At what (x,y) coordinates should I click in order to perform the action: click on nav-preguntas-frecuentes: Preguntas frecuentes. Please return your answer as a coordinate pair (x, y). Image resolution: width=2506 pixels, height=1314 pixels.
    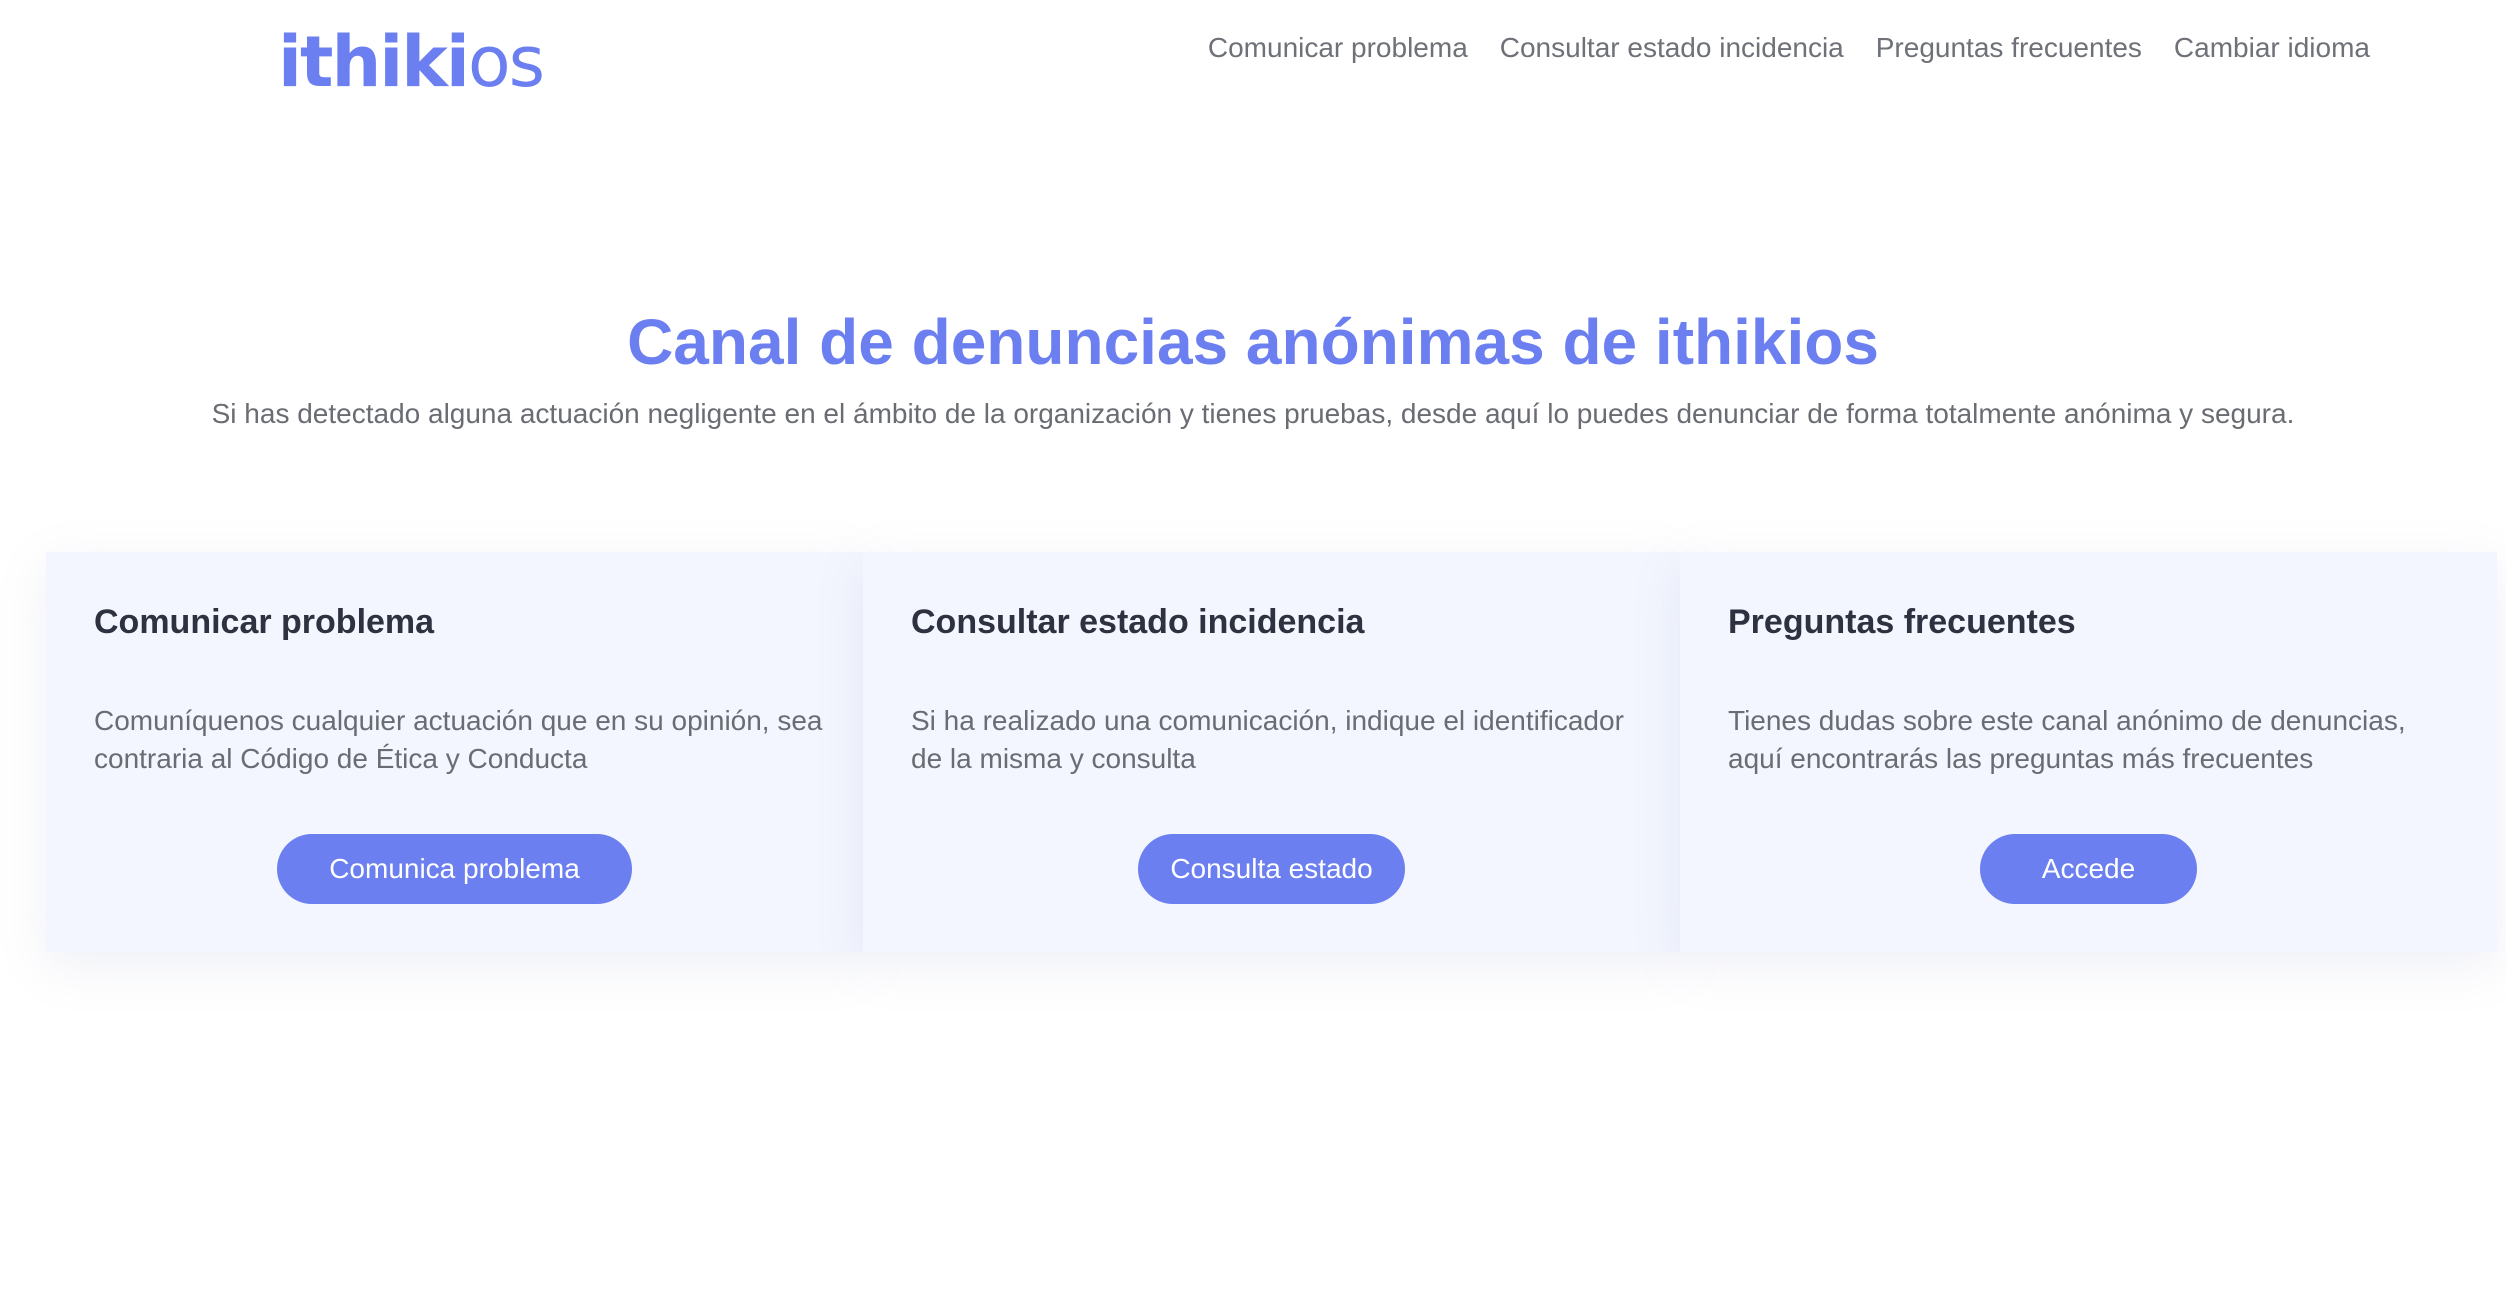
    Looking at the image, I should click on (2009, 48).